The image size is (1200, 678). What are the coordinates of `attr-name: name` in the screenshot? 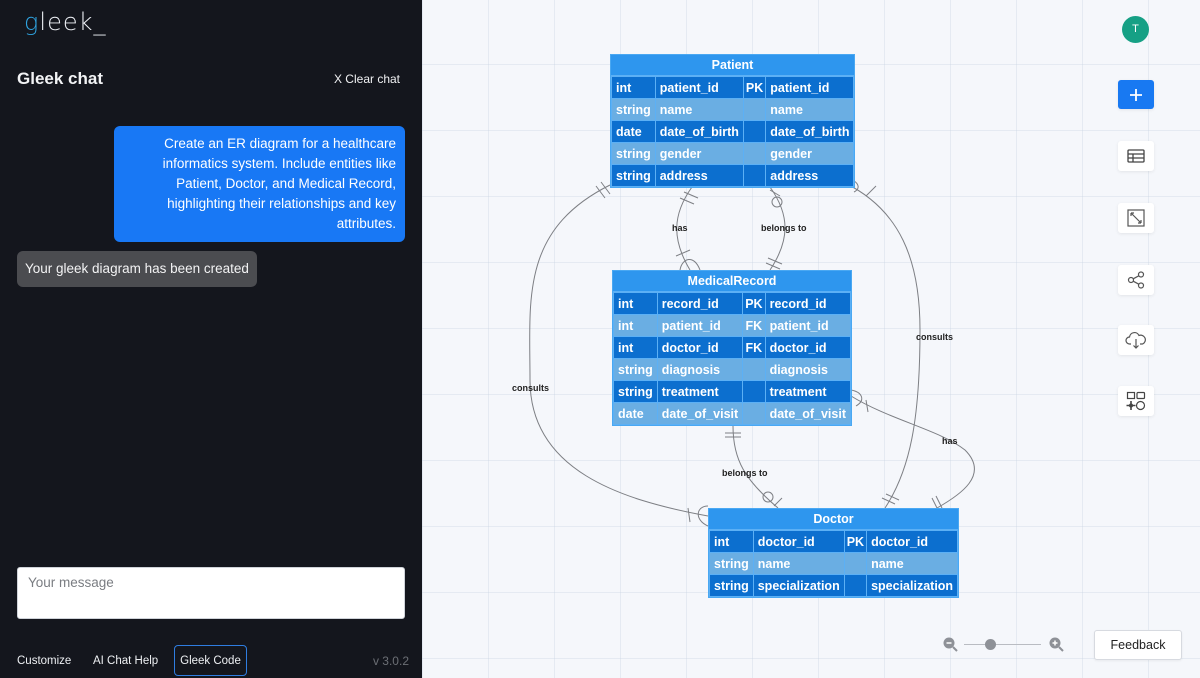 It's located at (798, 563).